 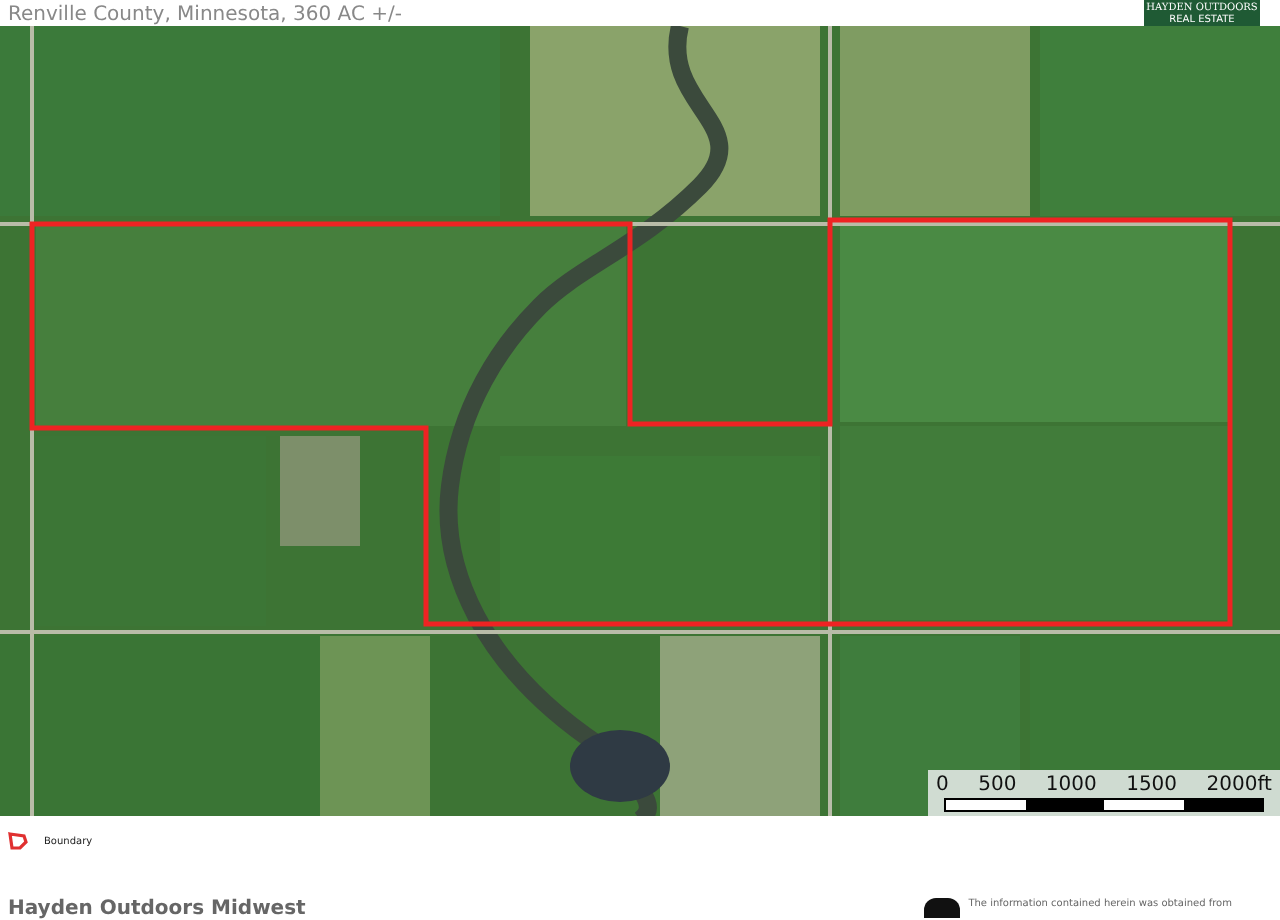 What do you see at coordinates (942, 785) in the screenshot?
I see `scale-label: 0` at bounding box center [942, 785].